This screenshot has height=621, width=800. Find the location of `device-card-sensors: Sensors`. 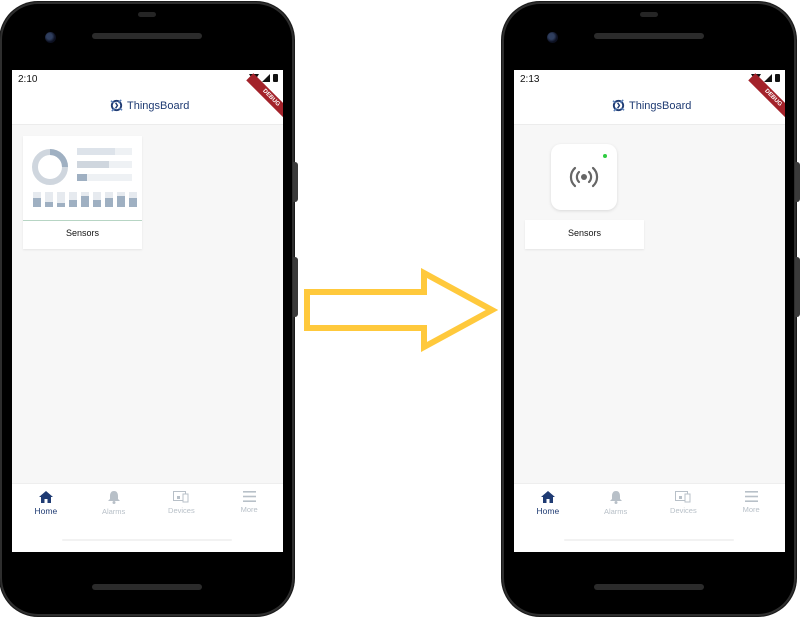

device-card-sensors: Sensors is located at coordinates (584, 192).